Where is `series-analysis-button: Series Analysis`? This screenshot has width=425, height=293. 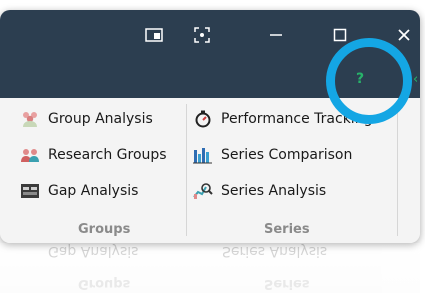 series-analysis-button: Series Analysis is located at coordinates (259, 191).